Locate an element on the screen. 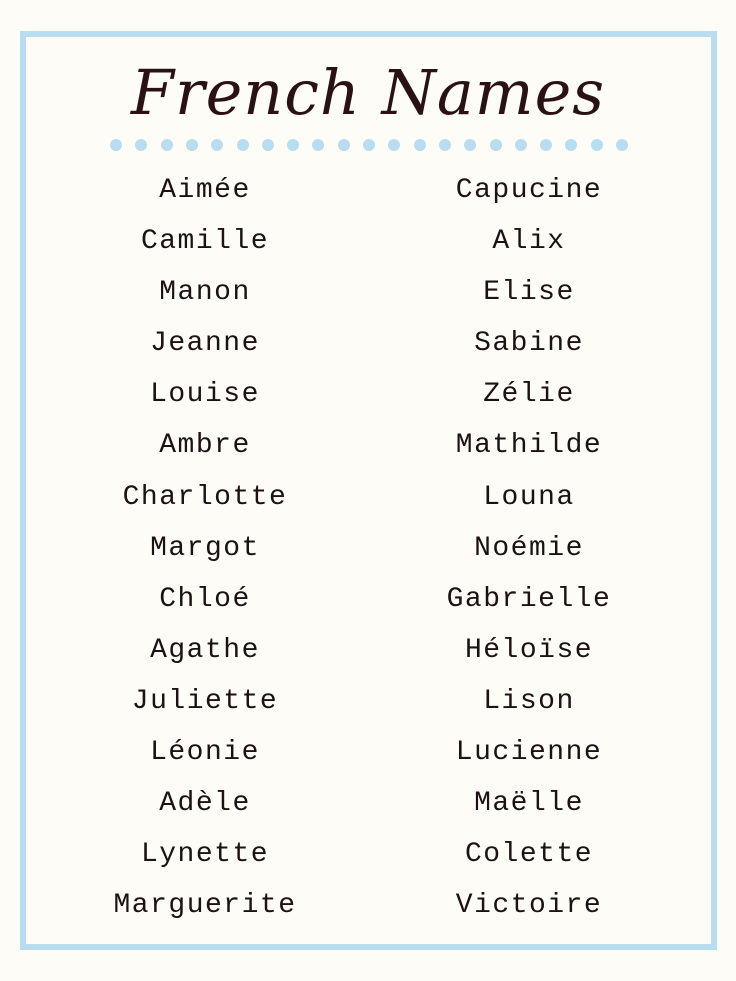 Image resolution: width=736 pixels, height=981 pixels. name-item: Noémie is located at coordinates (529, 548).